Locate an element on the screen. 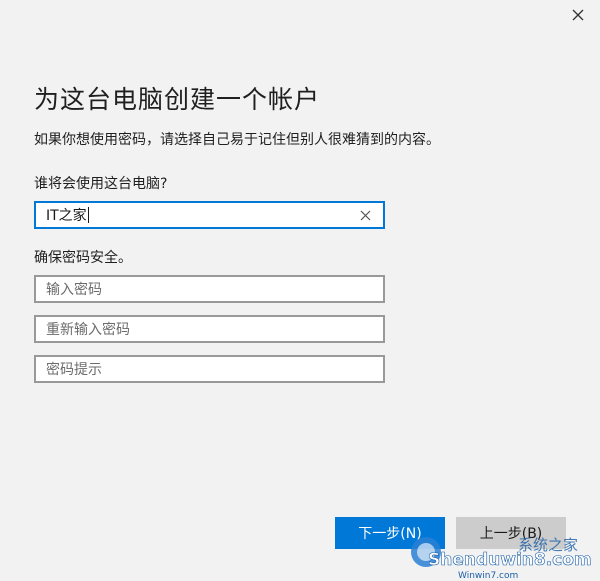 The image size is (600, 581). password-placeholder: 输入密码 is located at coordinates (74, 290).